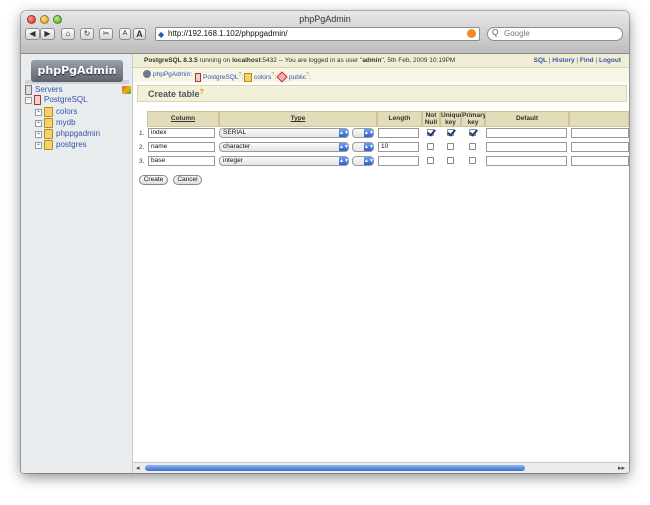  Describe the element at coordinates (471, 33) in the screenshot. I see `rss-icon` at that location.